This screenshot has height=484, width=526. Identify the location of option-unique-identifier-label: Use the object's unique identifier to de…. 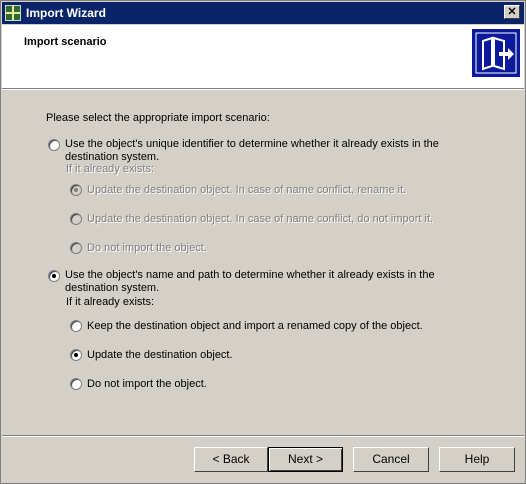
(252, 150).